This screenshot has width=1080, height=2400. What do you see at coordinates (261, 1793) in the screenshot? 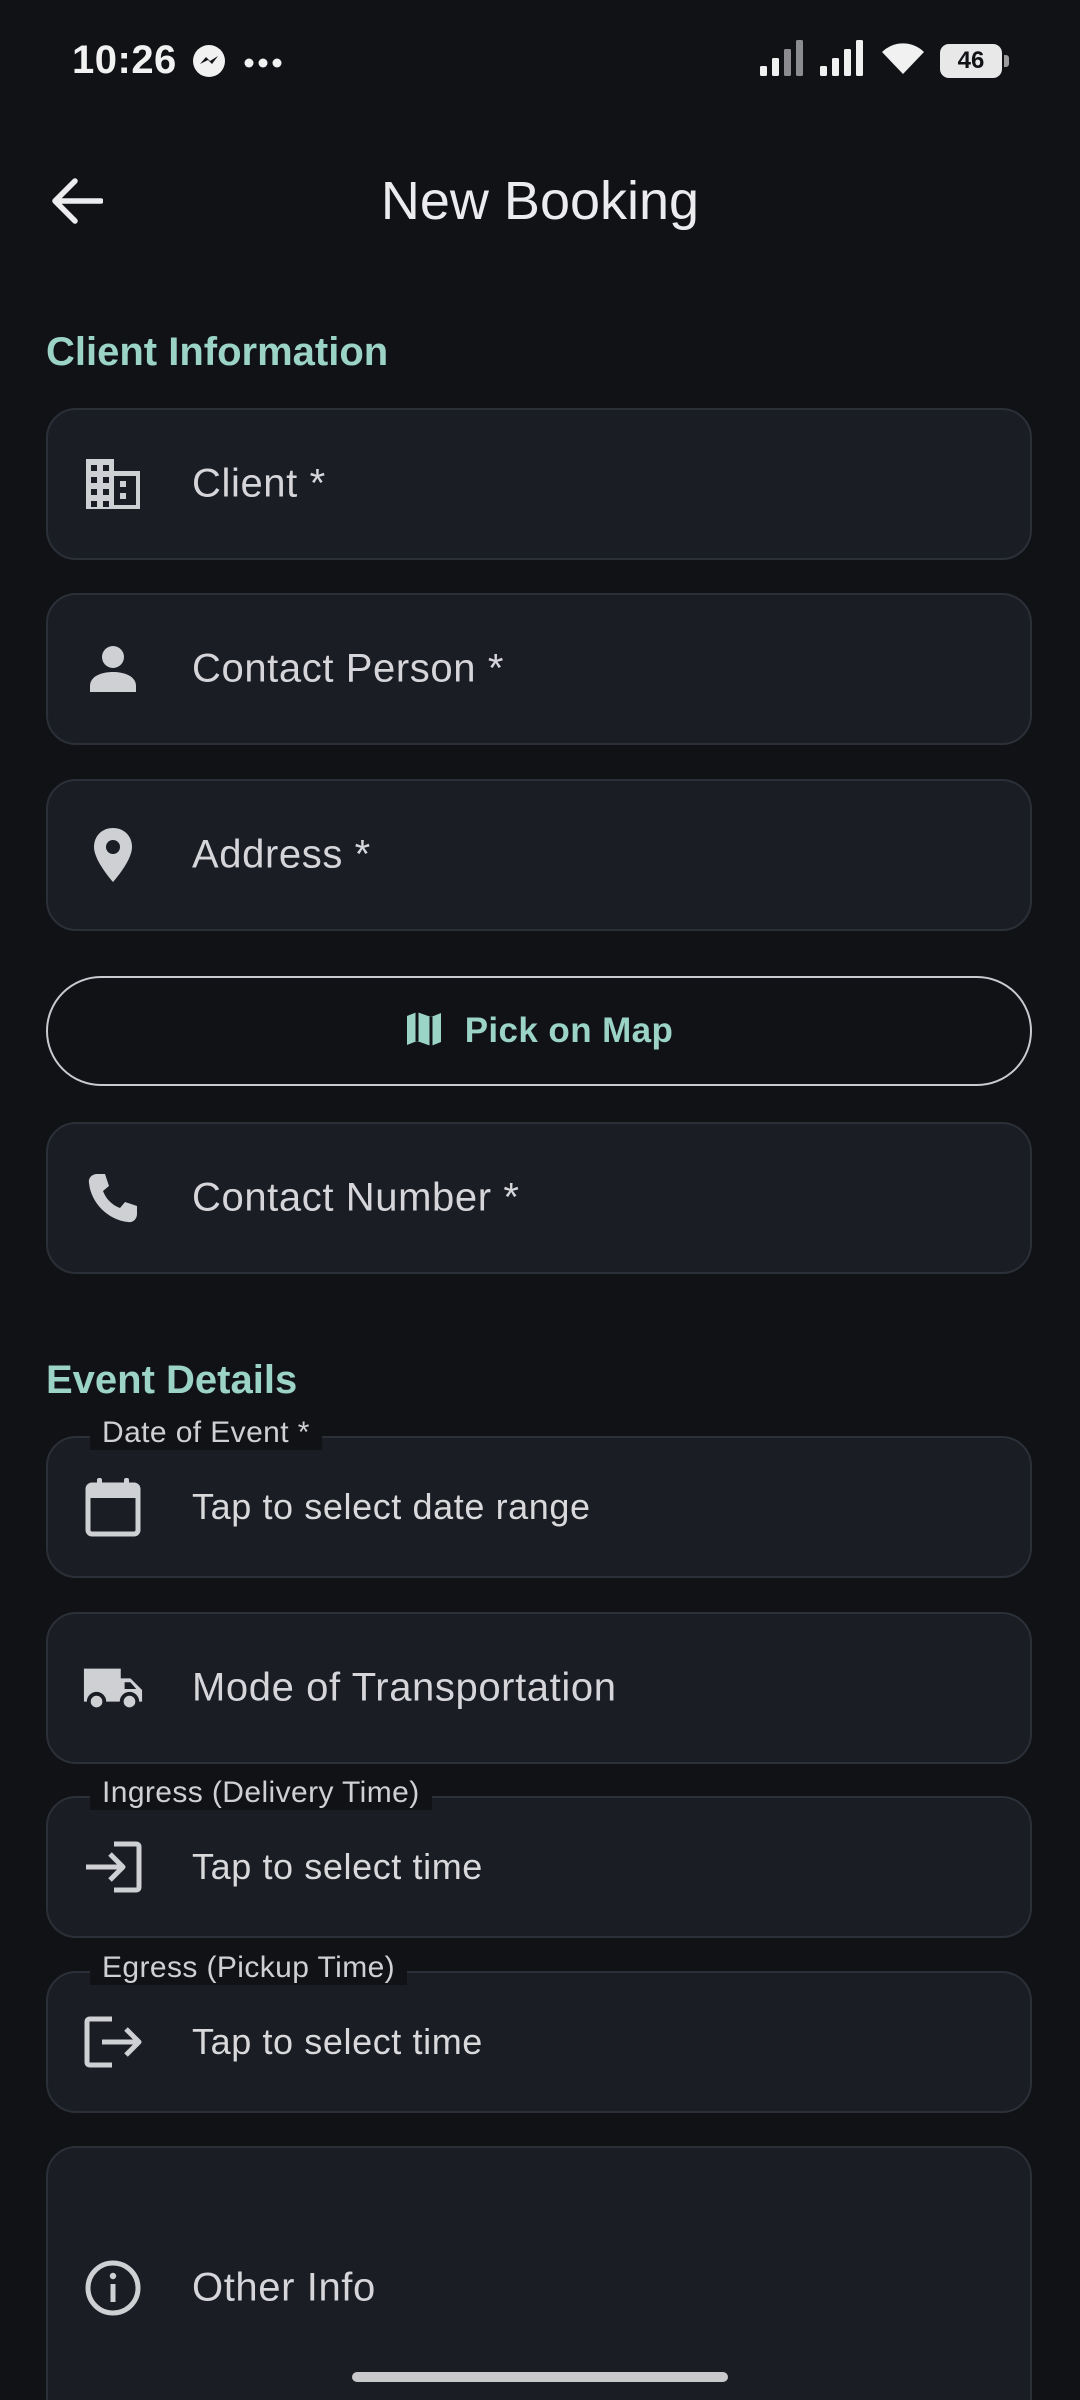
I see `ingress-time-label: Ingress (Delivery Time)` at bounding box center [261, 1793].